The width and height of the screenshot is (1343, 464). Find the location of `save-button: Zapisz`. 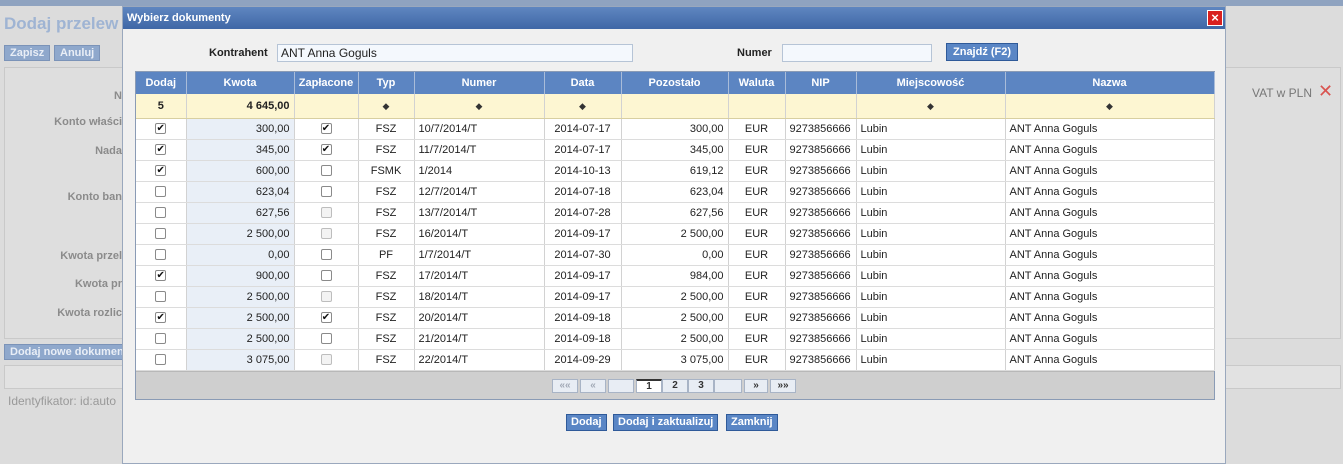

save-button: Zapisz is located at coordinates (27, 53).